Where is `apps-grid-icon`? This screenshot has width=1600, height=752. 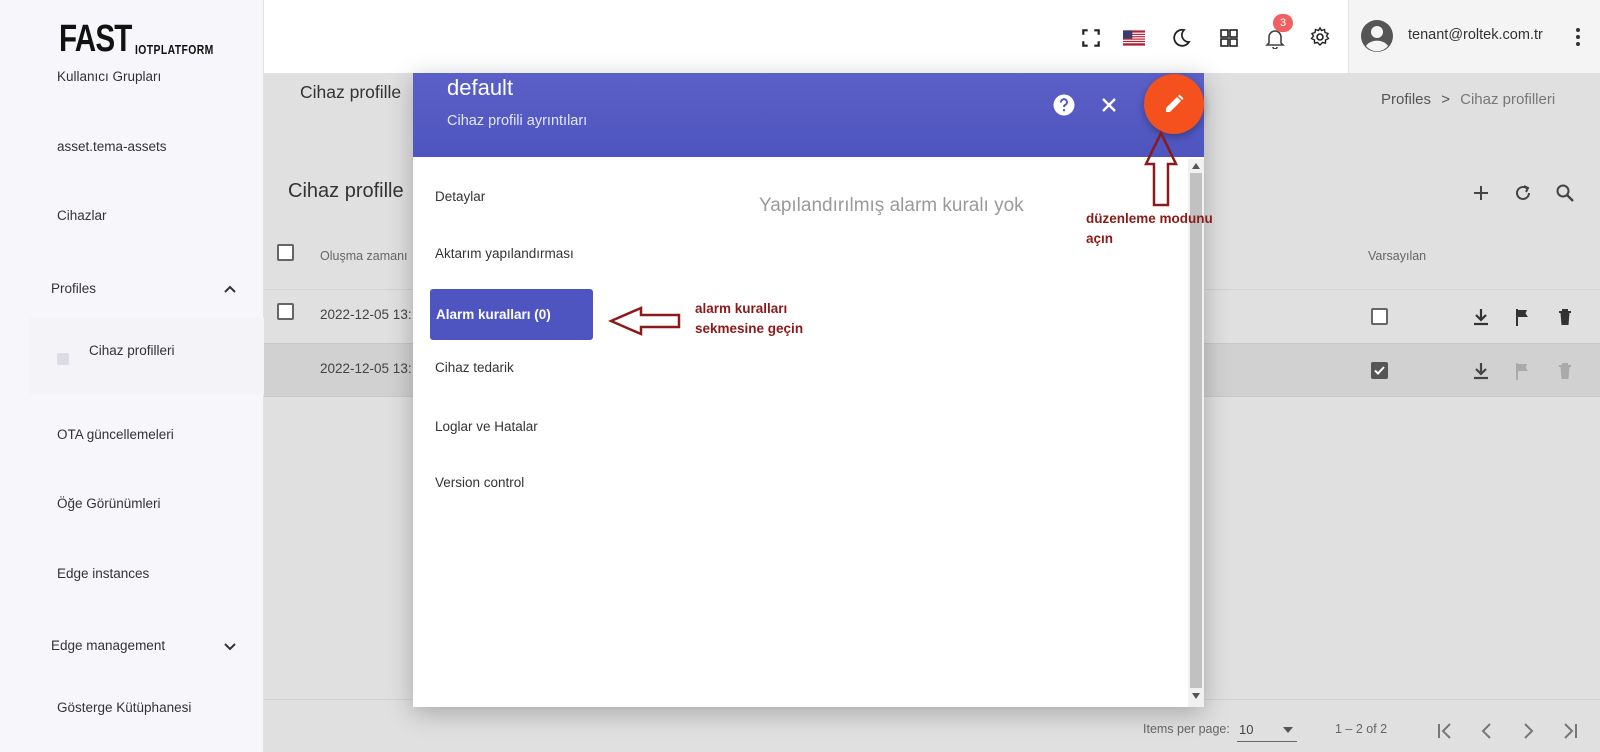
apps-grid-icon is located at coordinates (1229, 38).